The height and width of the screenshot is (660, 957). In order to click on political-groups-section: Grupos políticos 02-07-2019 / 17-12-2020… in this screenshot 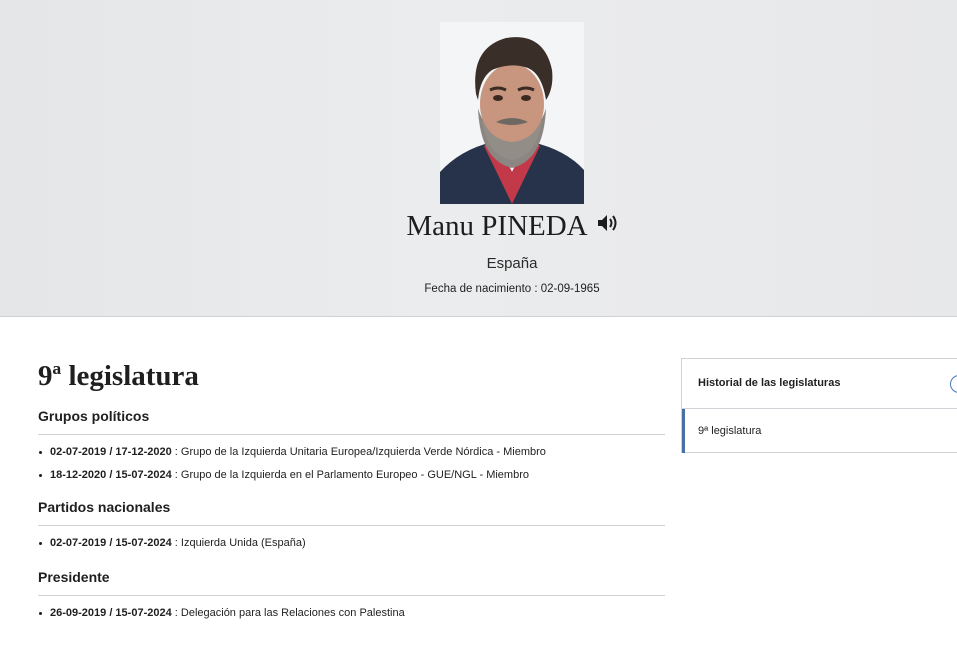, I will do `click(351, 444)`.